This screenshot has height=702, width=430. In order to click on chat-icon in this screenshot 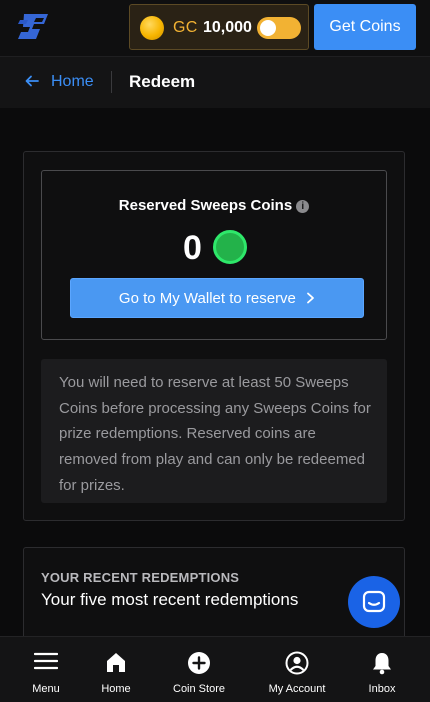, I will do `click(374, 601)`.